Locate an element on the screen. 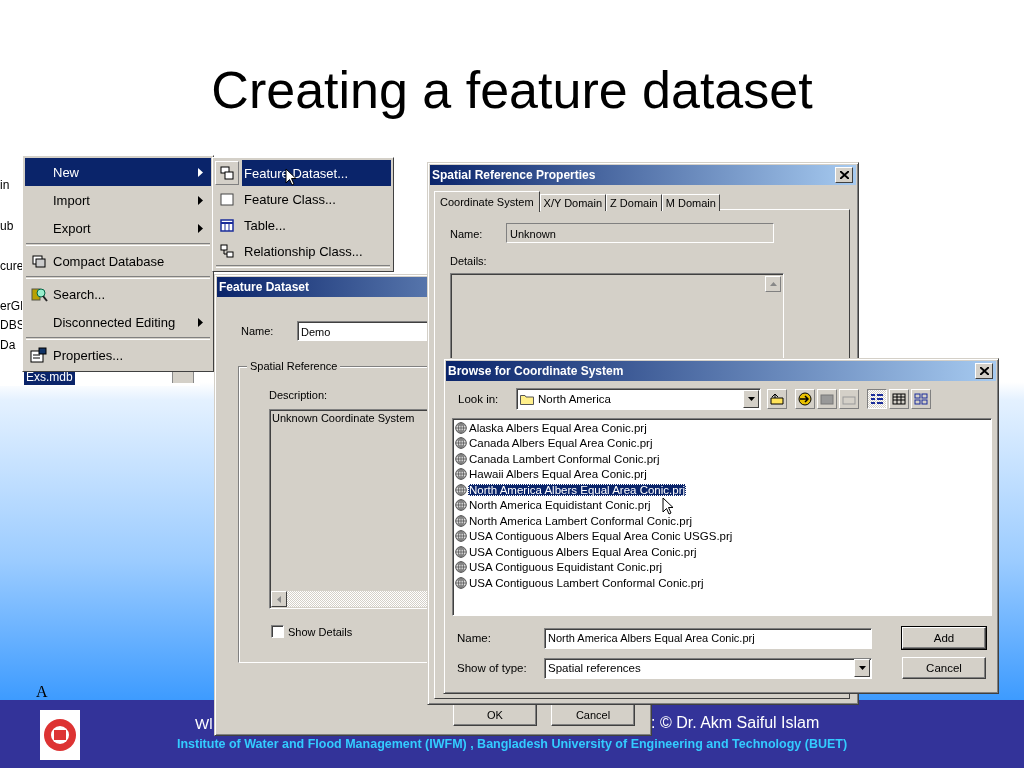  file-item: USA Contiguous Equidistant Conic.prj is located at coordinates (566, 567).